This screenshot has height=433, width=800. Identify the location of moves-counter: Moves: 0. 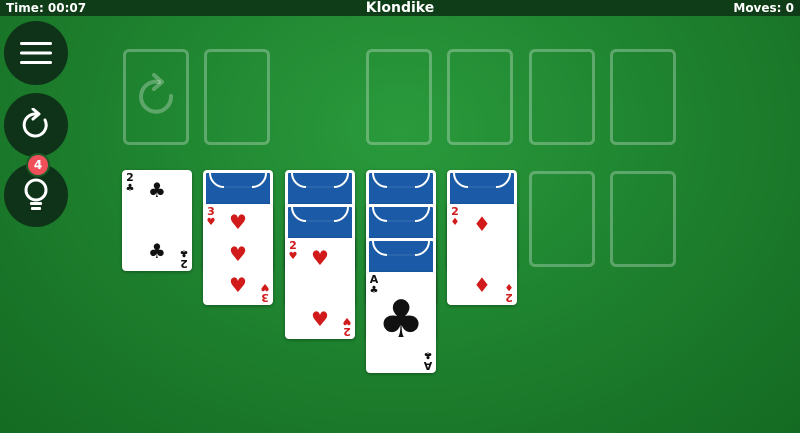
(763, 8).